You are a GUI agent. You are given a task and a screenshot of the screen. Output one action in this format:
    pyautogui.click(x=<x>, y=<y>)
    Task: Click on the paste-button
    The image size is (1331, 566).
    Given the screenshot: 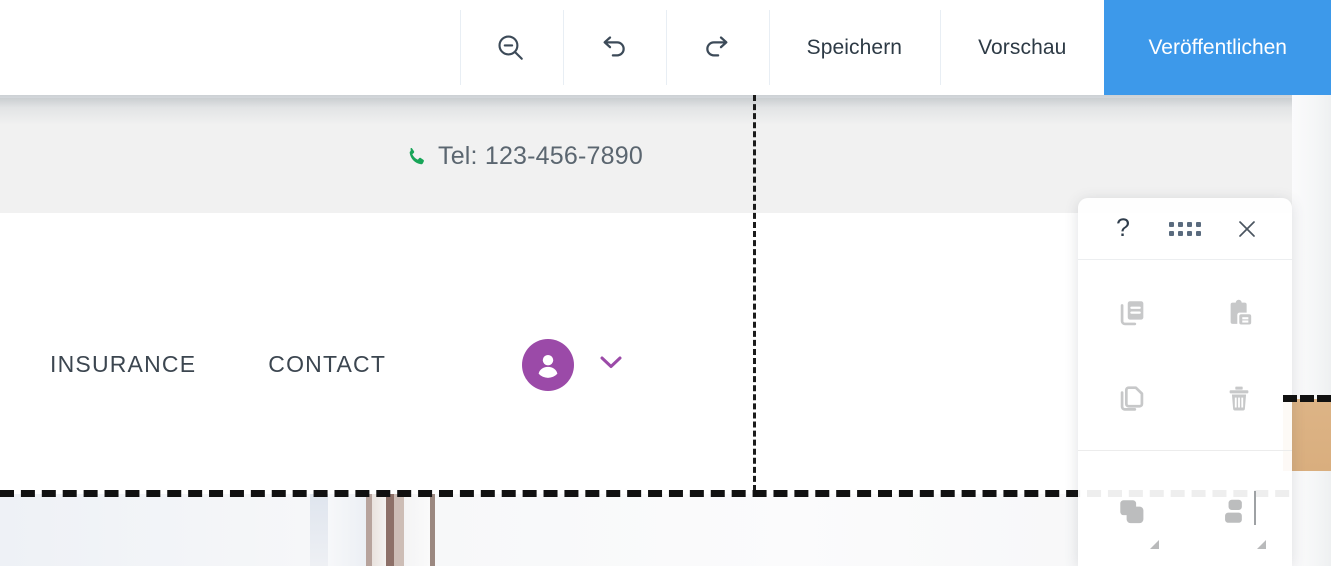 What is the action you would take?
    pyautogui.click(x=1238, y=316)
    